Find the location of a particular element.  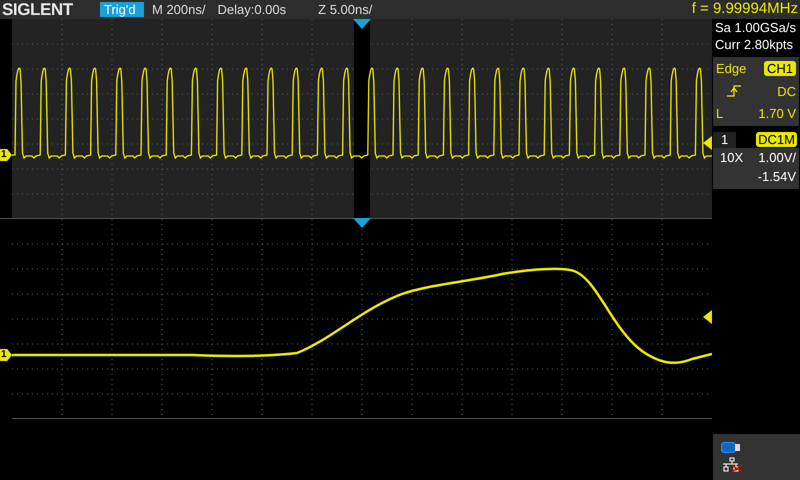

vertical-offset: -1.54V is located at coordinates (777, 177).